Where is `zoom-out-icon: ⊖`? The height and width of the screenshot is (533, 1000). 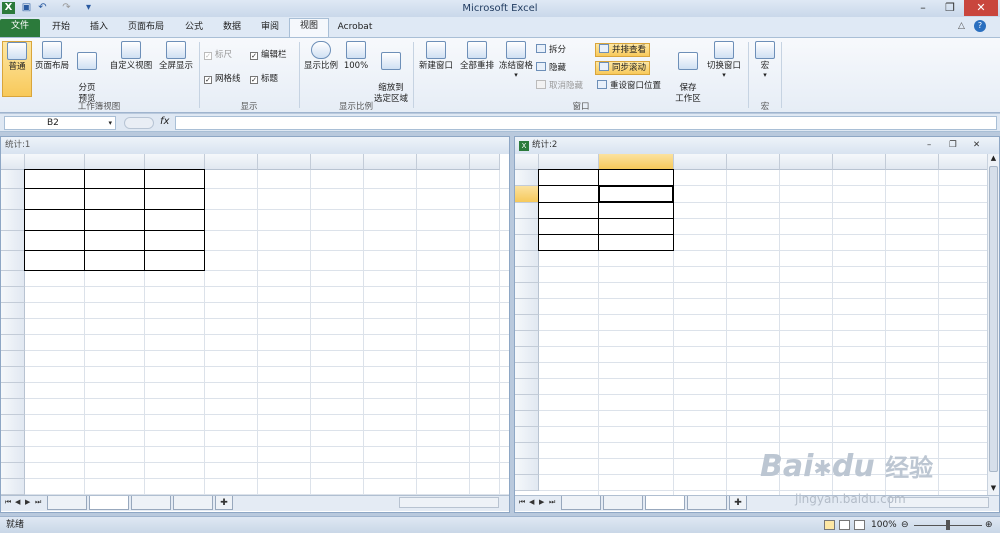
zoom-out-icon: ⊖ is located at coordinates (905, 525).